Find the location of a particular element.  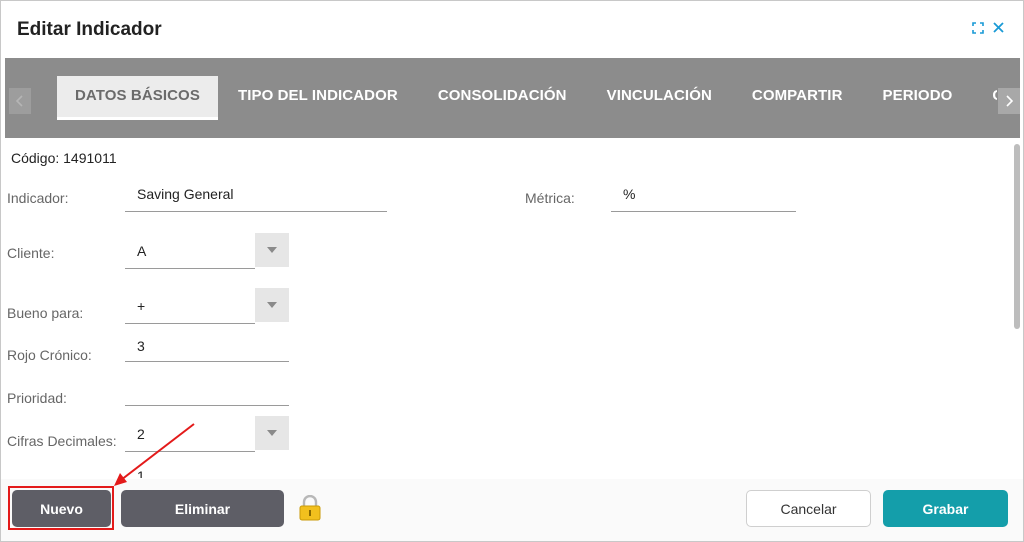

dialog-title: Editar Indicador is located at coordinates (89, 29).